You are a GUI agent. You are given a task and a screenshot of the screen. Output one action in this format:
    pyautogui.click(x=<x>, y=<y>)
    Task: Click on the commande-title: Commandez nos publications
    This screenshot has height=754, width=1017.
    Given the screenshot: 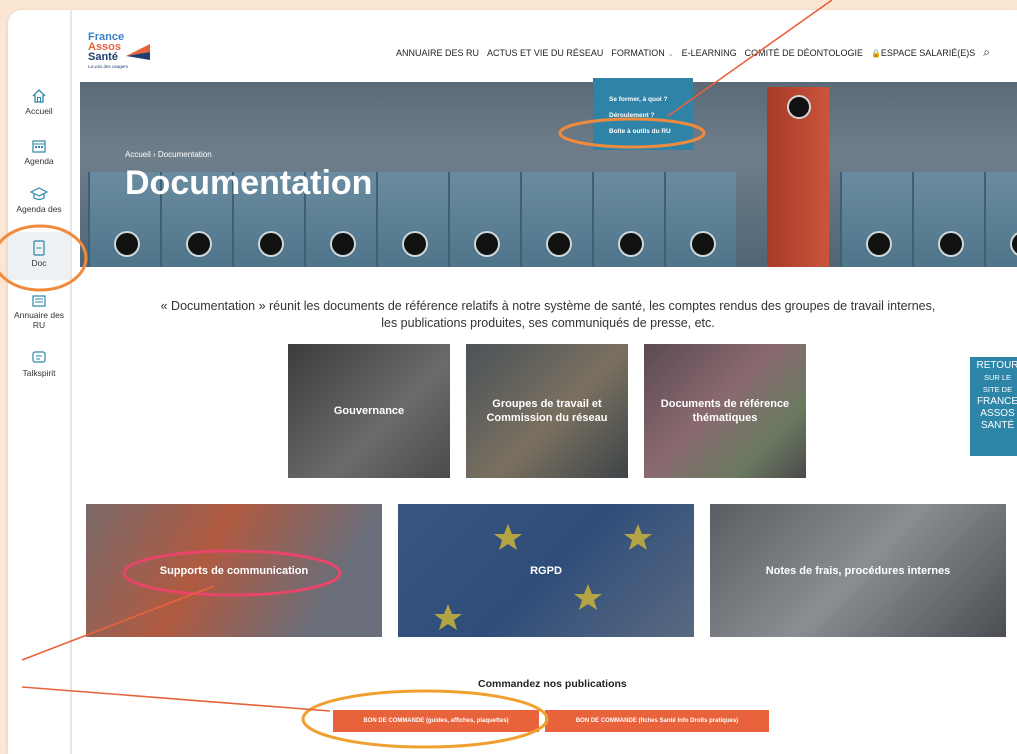 What is the action you would take?
    pyautogui.click(x=552, y=684)
    